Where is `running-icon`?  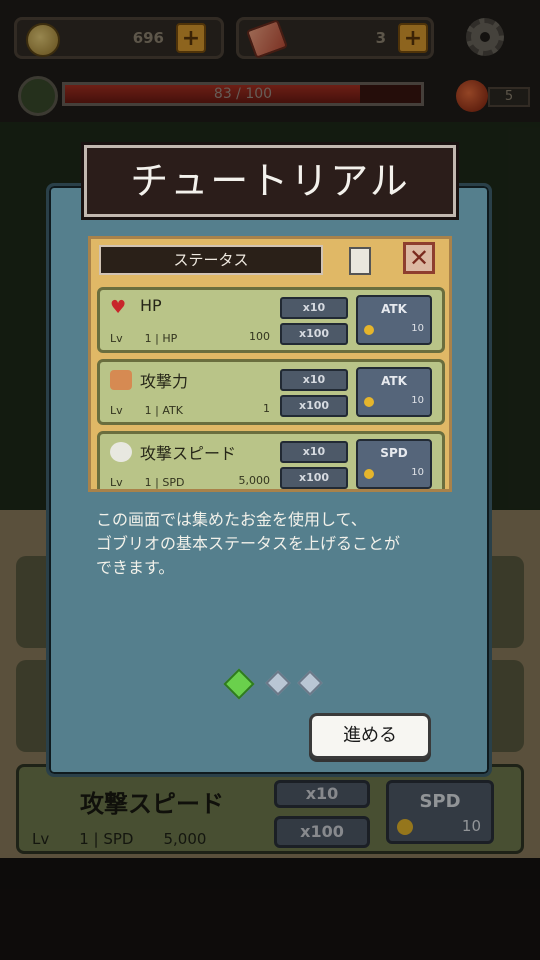
running-icon is located at coordinates (121, 452).